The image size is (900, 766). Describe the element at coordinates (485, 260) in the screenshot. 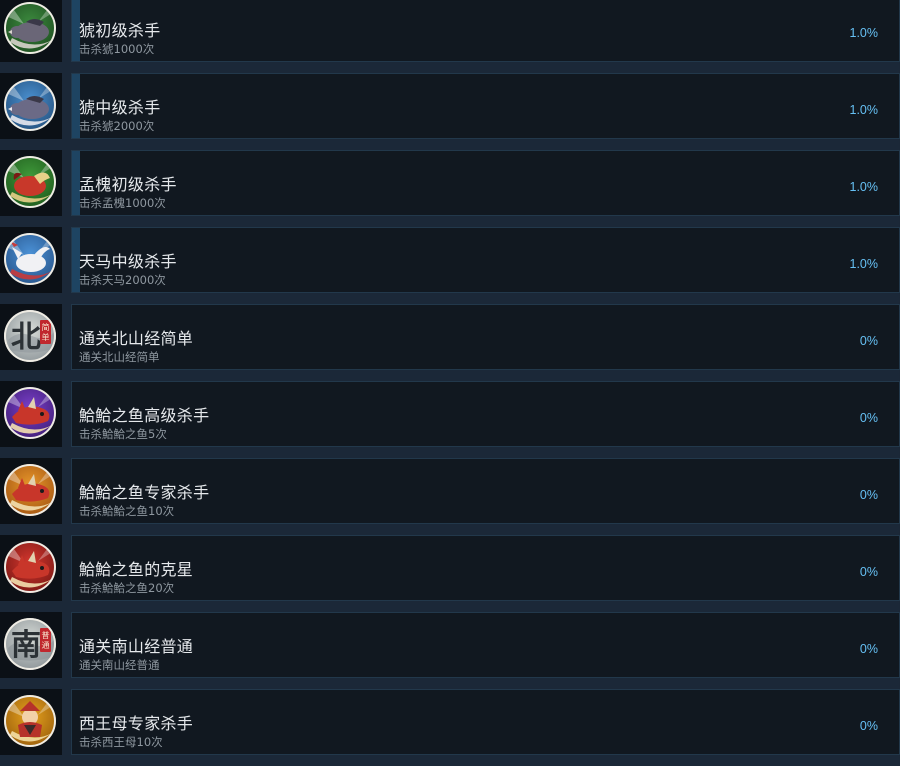

I see `achievement-panel: 天马中级杀手击杀天马2000次 1.0%` at that location.